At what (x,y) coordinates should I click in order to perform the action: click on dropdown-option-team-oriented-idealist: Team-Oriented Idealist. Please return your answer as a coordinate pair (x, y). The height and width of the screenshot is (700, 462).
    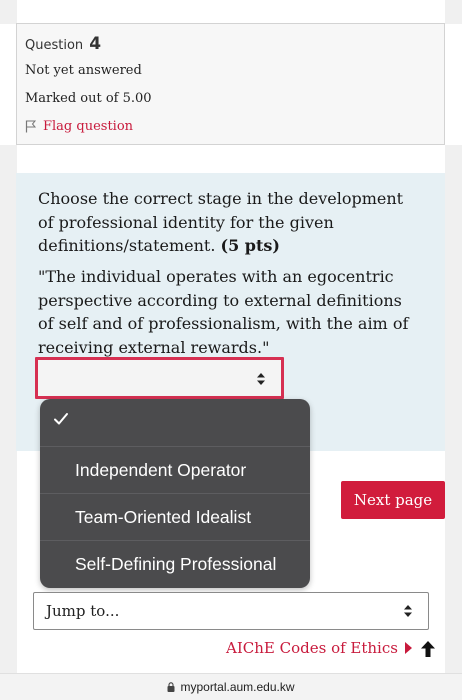
    Looking at the image, I should click on (175, 517).